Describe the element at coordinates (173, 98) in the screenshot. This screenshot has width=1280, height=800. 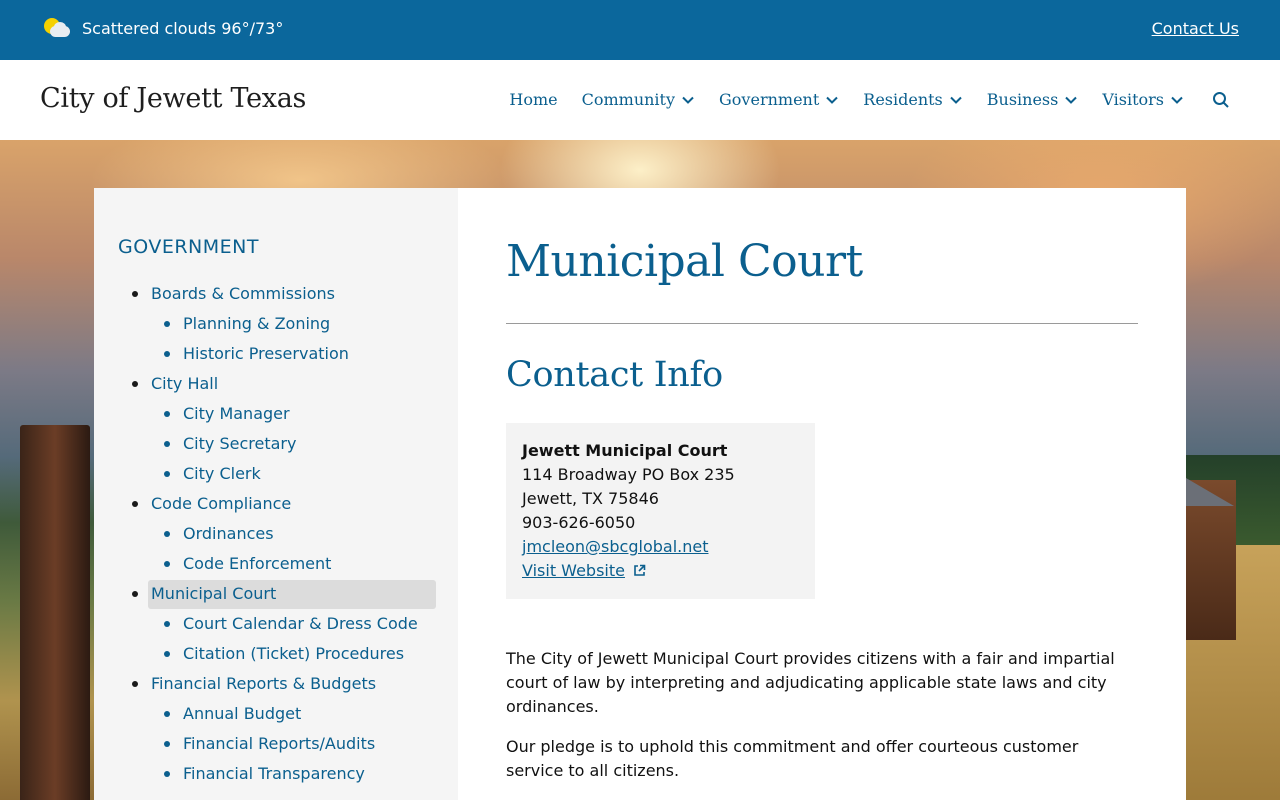
I see `site-title: City of Jewett Texas` at that location.